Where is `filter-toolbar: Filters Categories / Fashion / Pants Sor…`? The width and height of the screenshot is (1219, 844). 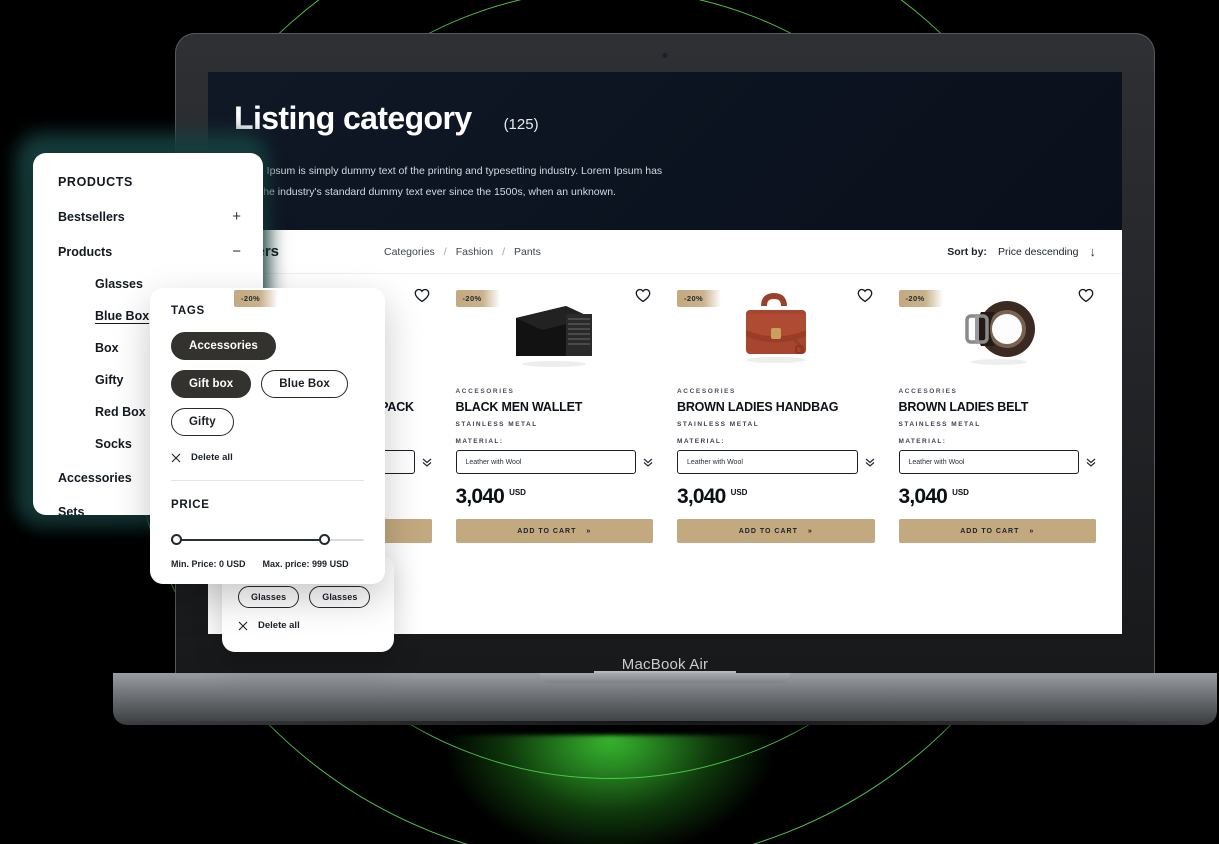 filter-toolbar: Filters Categories / Fashion / Pants Sor… is located at coordinates (665, 252).